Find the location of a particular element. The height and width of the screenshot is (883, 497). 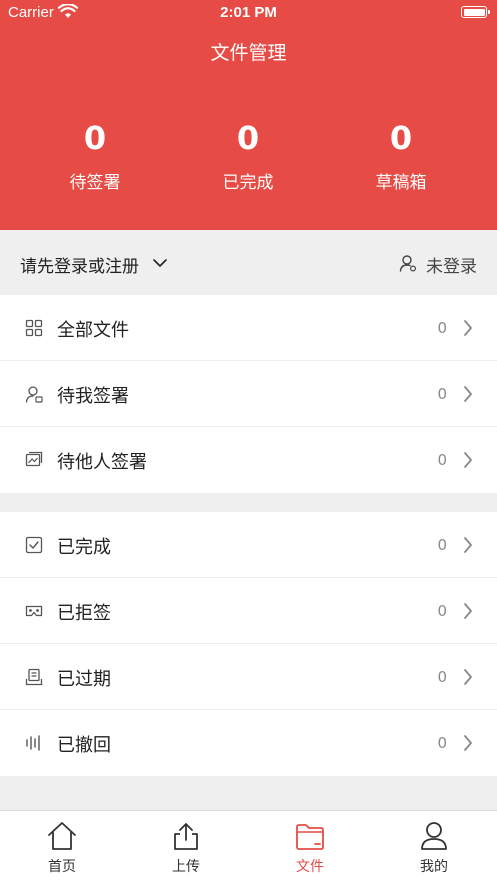

folder-icon is located at coordinates (310, 837).